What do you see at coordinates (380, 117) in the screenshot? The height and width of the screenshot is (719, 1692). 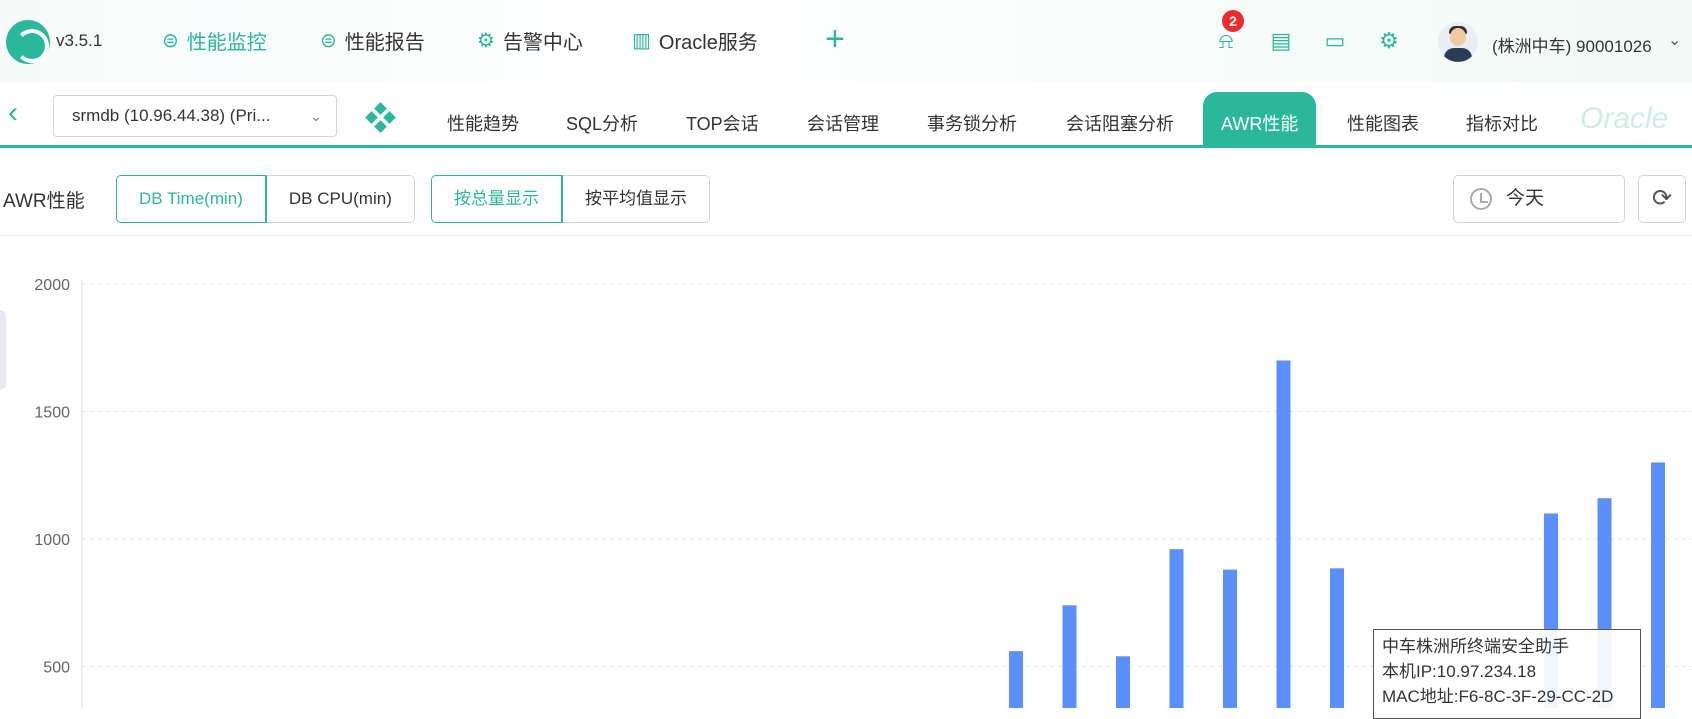 I see `diamond-grid-icon` at bounding box center [380, 117].